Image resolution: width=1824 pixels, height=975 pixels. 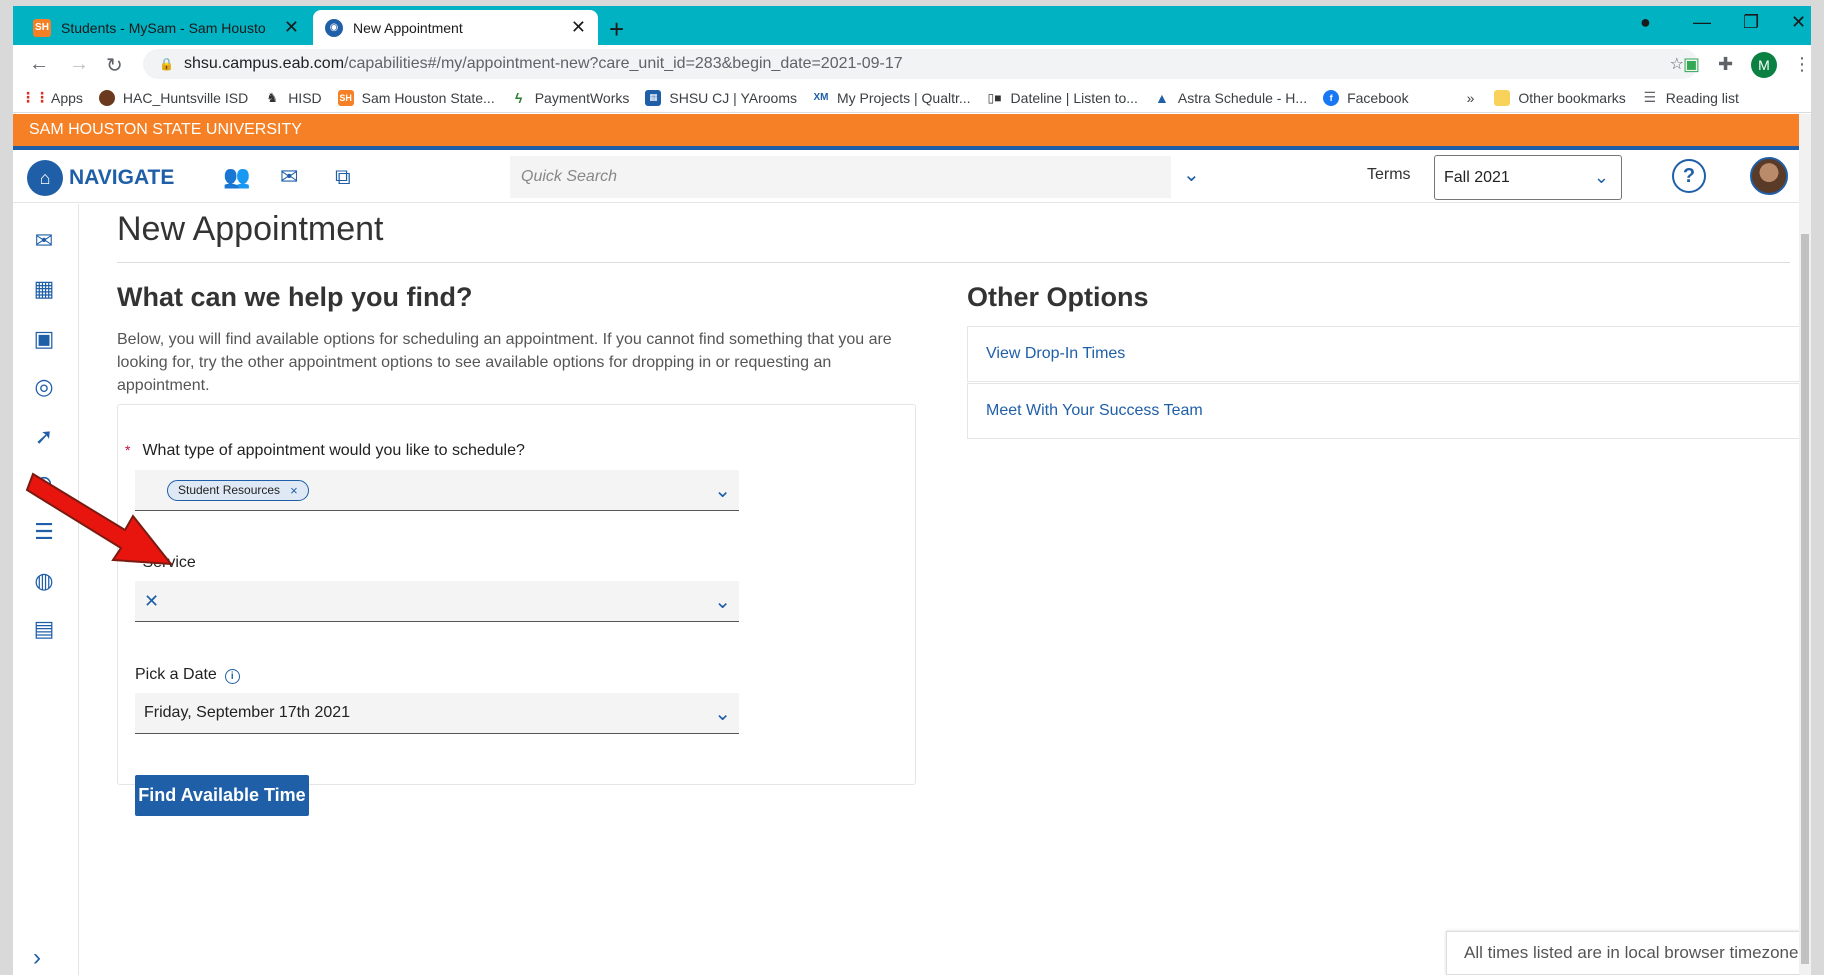 I want to click on reports-icon: ▤, so click(x=44, y=629).